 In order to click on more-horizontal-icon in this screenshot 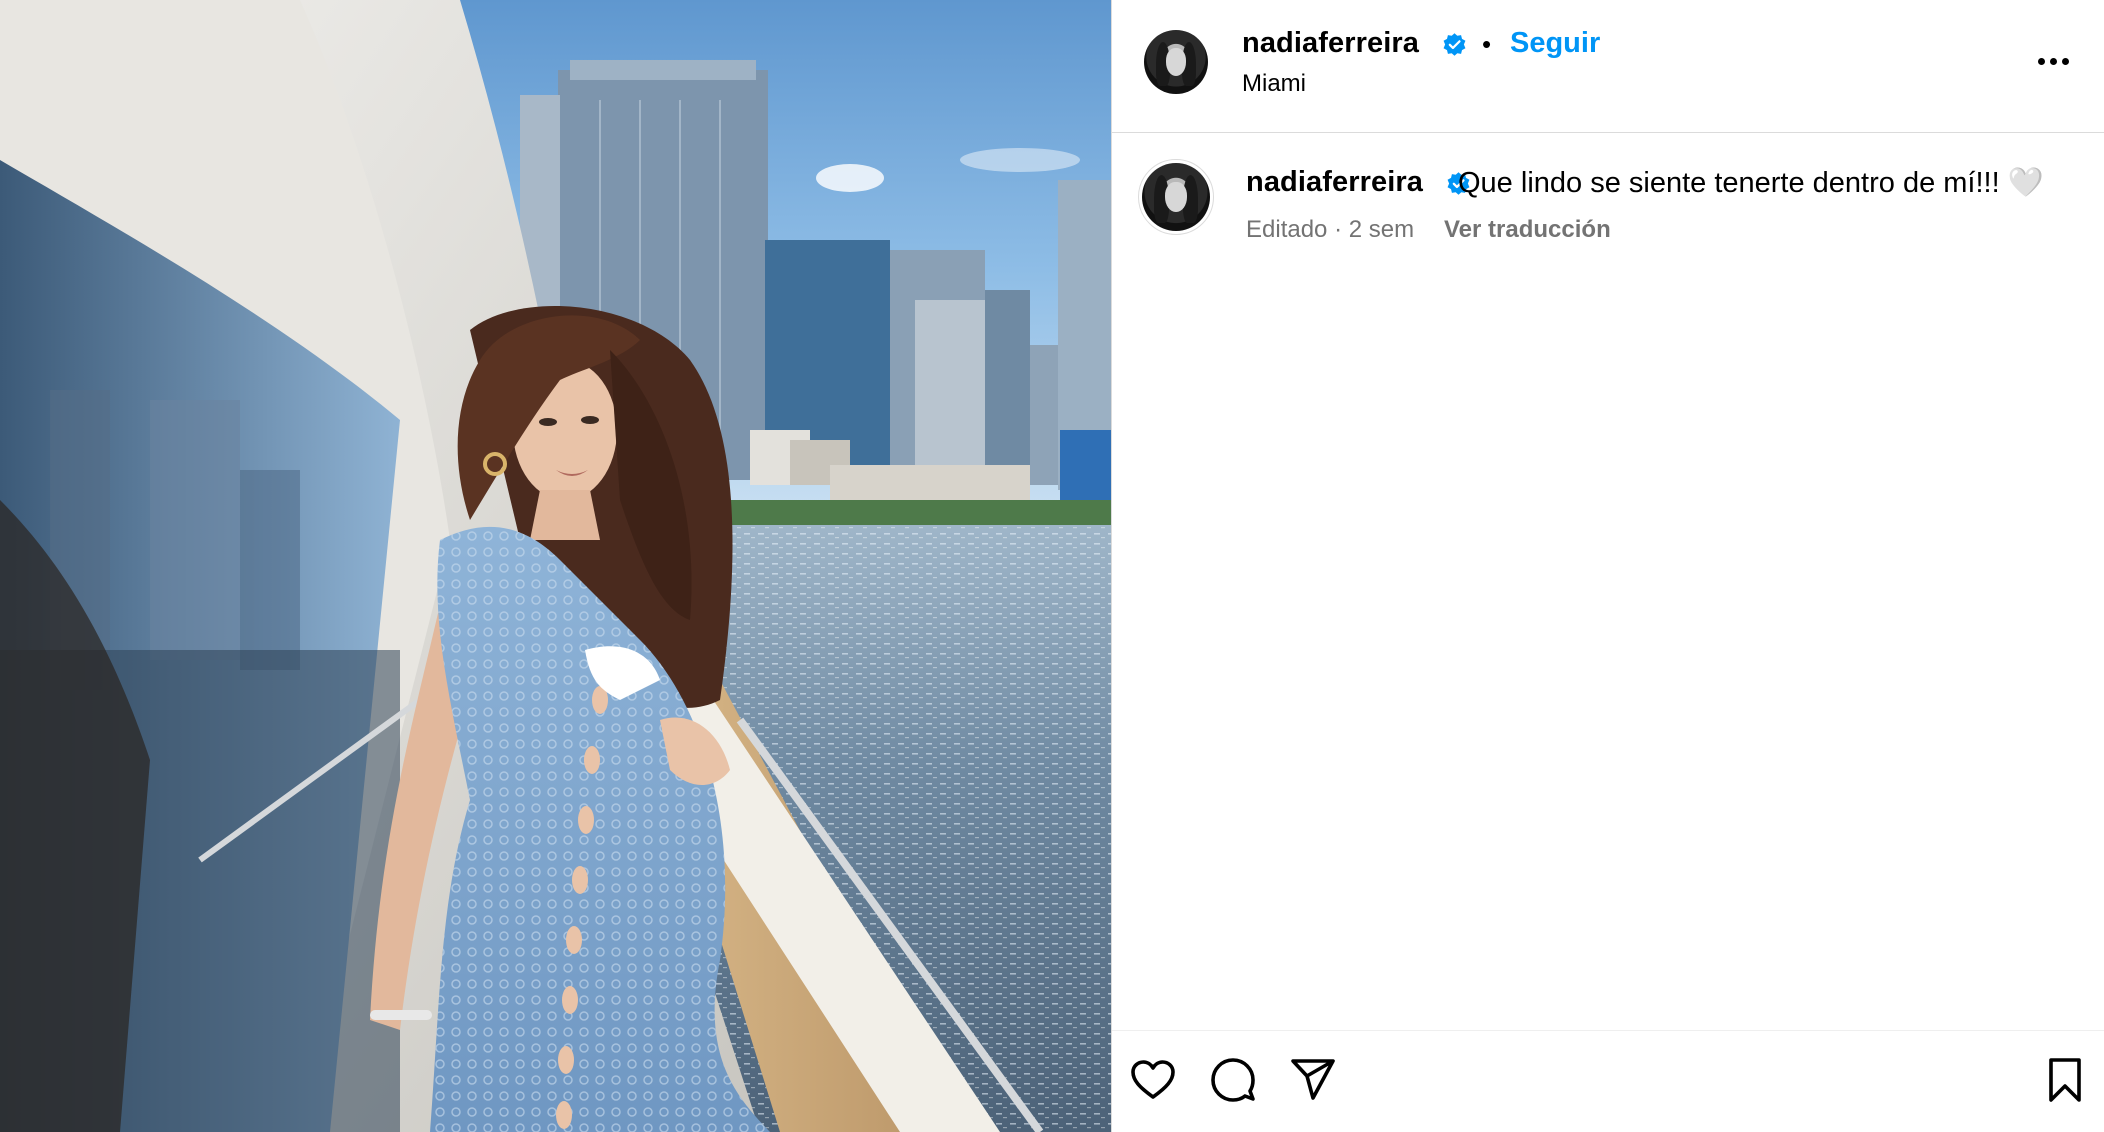, I will do `click(2053, 61)`.